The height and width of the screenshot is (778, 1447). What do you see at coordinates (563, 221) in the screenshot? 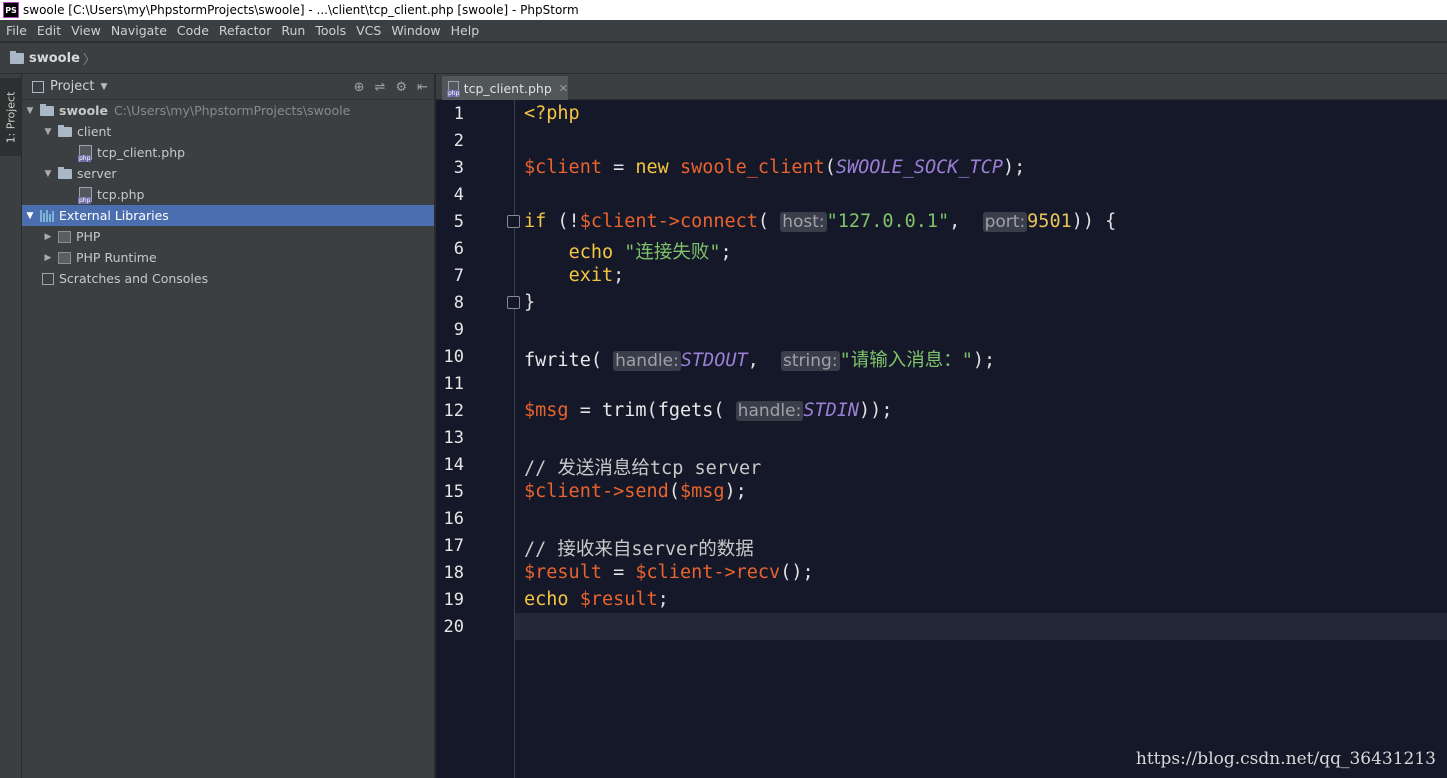
I see `code-punctuation: (!` at bounding box center [563, 221].